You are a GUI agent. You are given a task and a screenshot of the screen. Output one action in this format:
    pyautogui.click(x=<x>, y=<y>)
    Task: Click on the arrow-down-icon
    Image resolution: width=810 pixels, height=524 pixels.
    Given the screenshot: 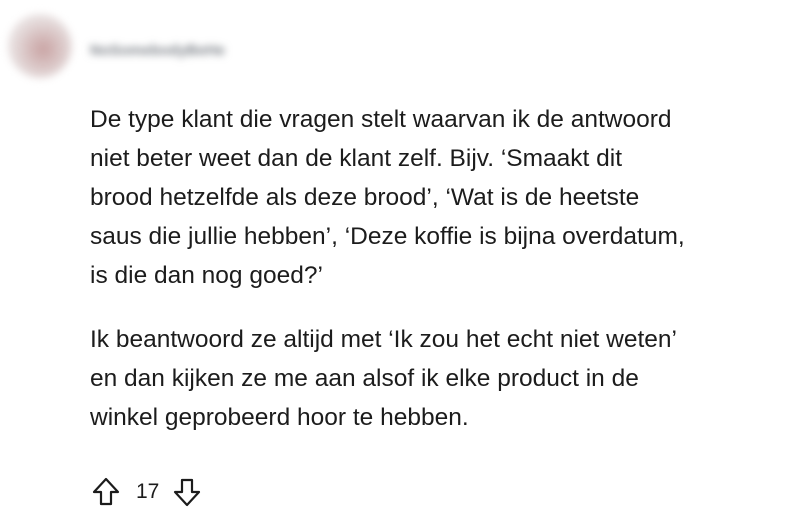 What is the action you would take?
    pyautogui.click(x=187, y=492)
    